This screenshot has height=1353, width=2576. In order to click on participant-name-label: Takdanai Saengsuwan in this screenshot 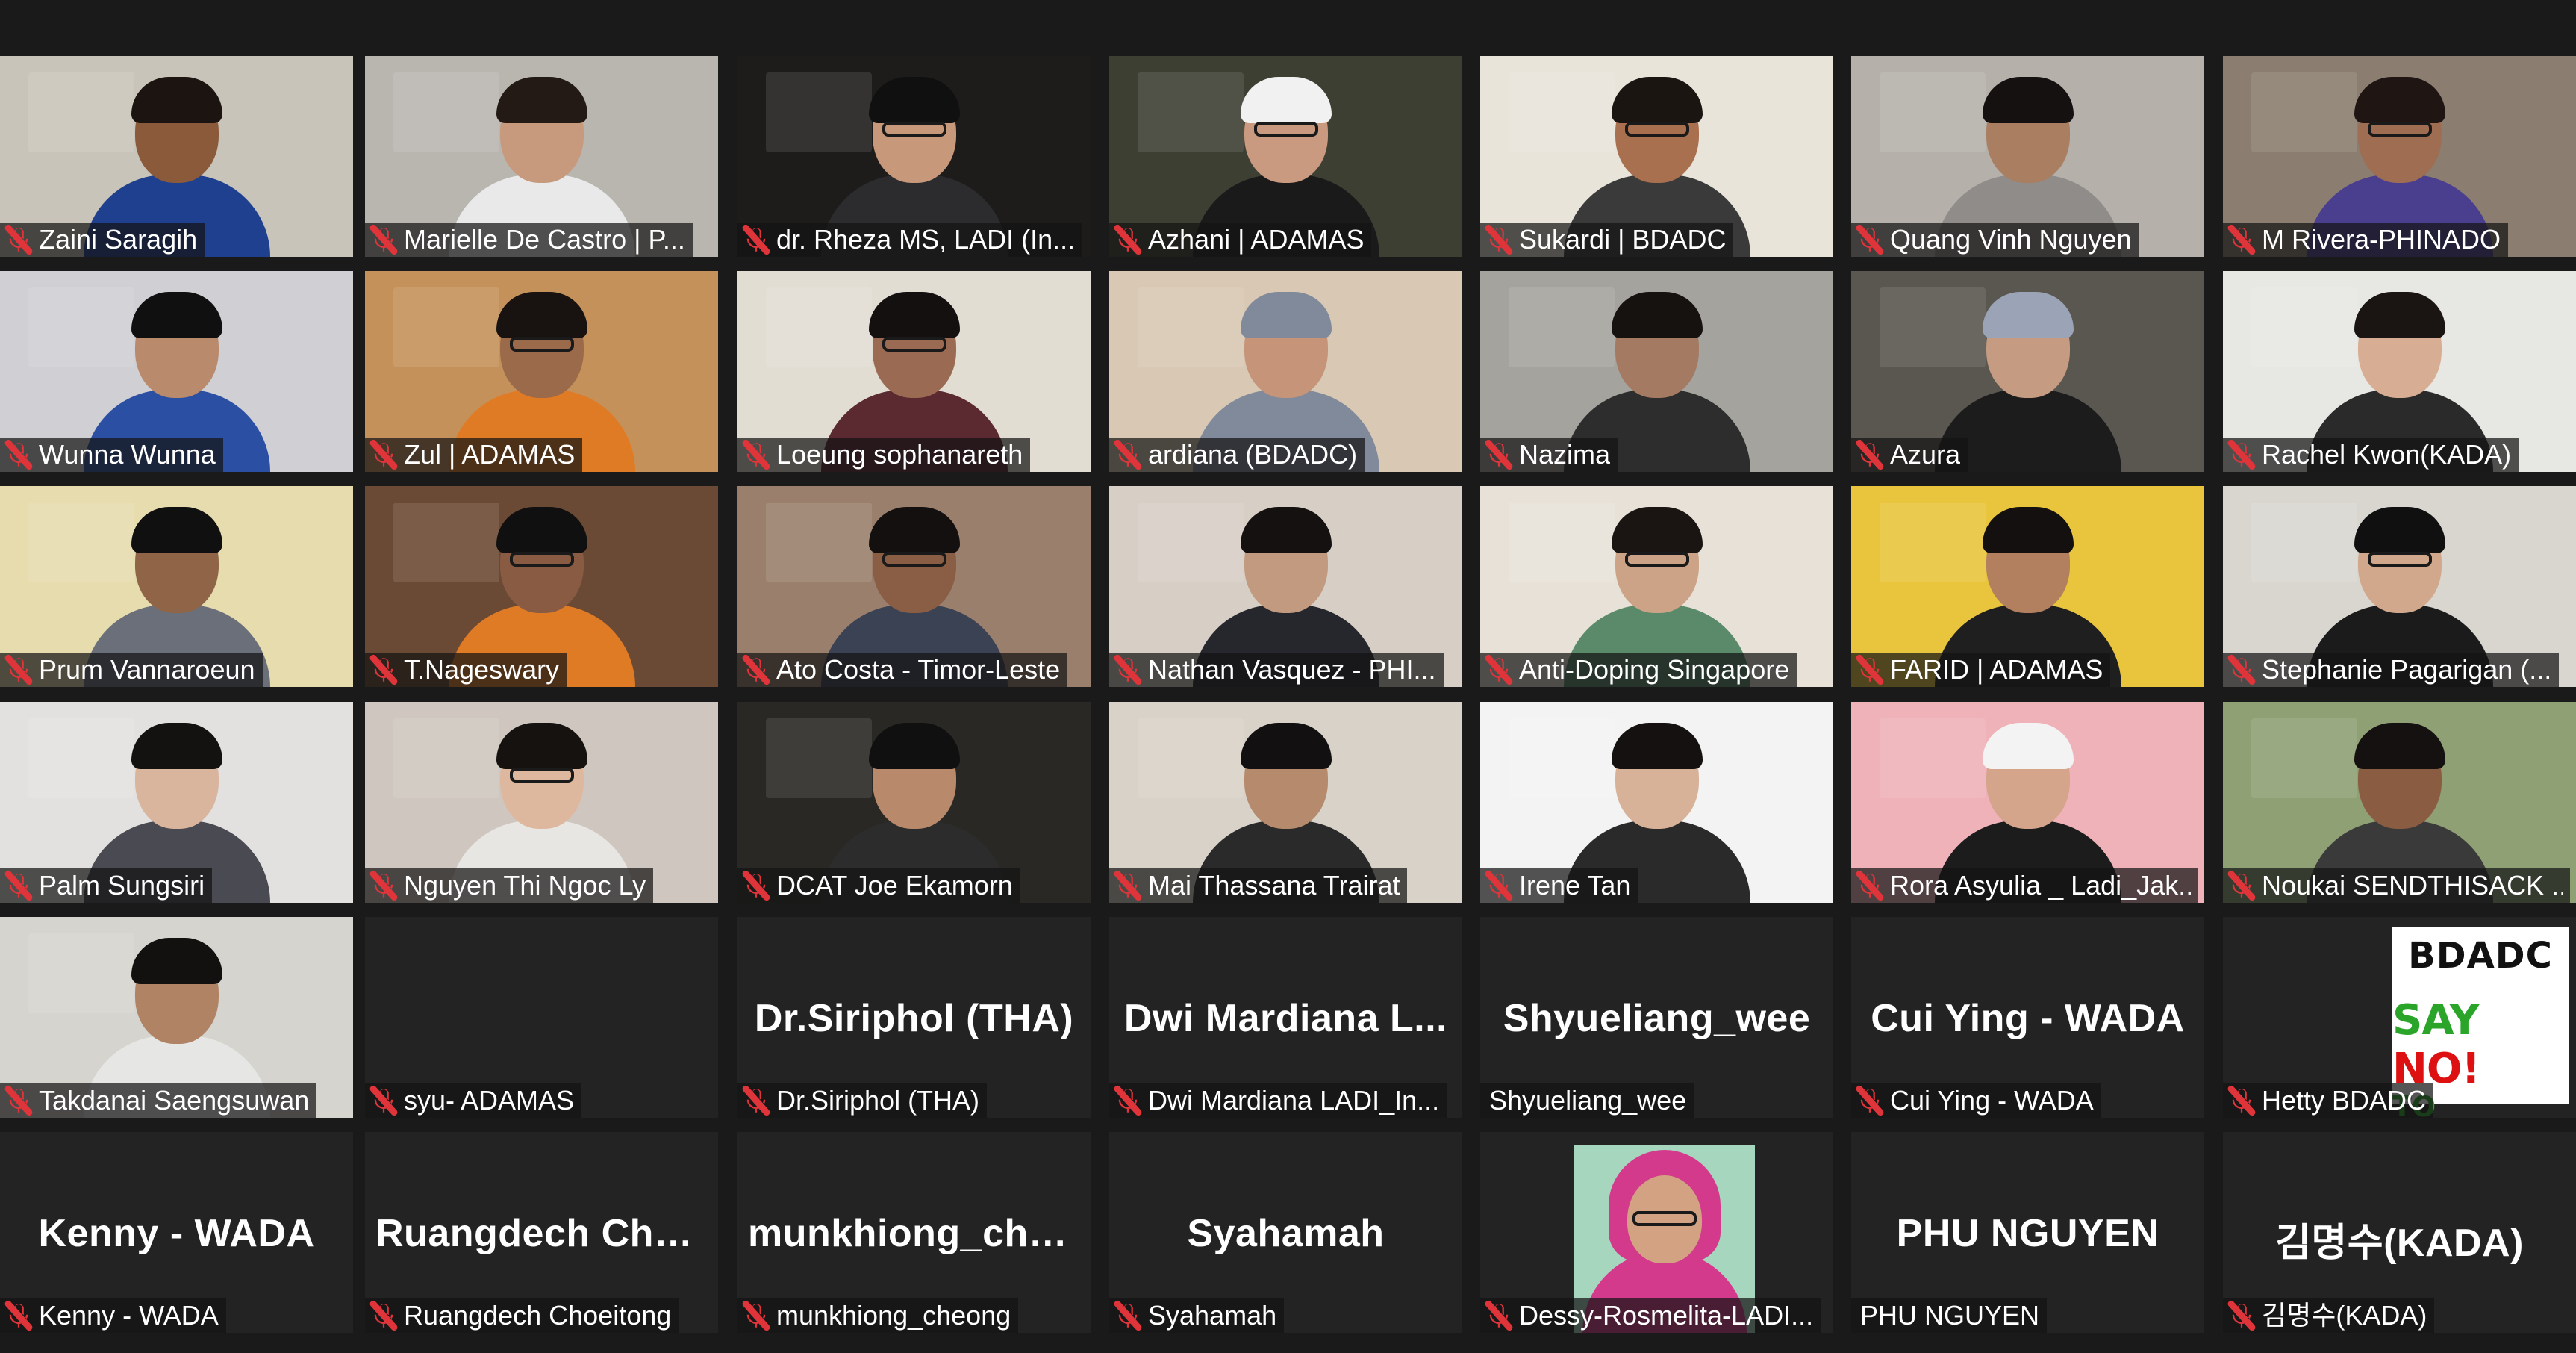, I will do `click(158, 1100)`.